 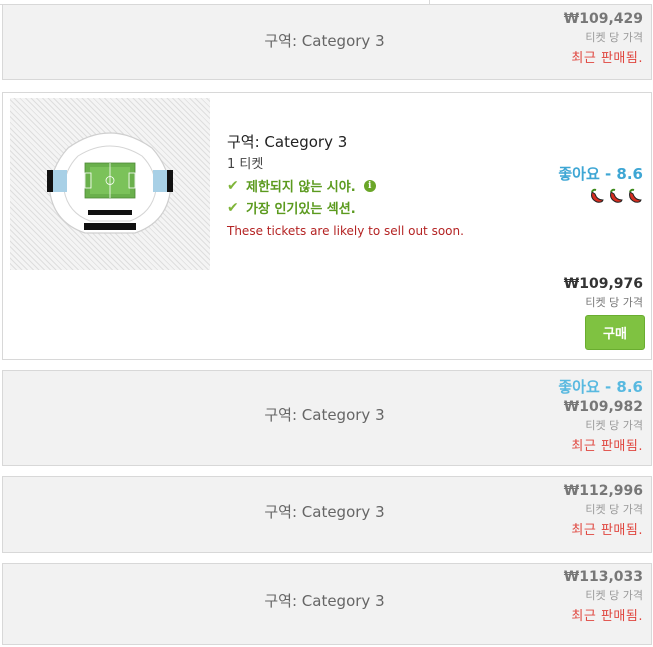 I want to click on listing-price: ₩112,996, so click(x=603, y=491).